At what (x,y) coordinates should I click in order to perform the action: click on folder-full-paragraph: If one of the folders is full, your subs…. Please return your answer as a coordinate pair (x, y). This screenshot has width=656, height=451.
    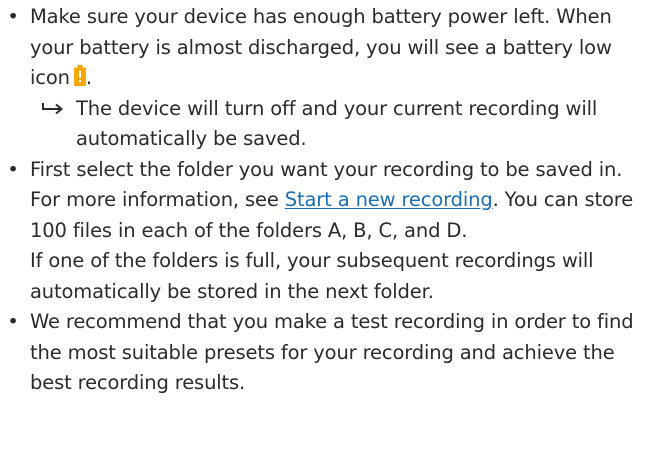
    Looking at the image, I should click on (312, 276).